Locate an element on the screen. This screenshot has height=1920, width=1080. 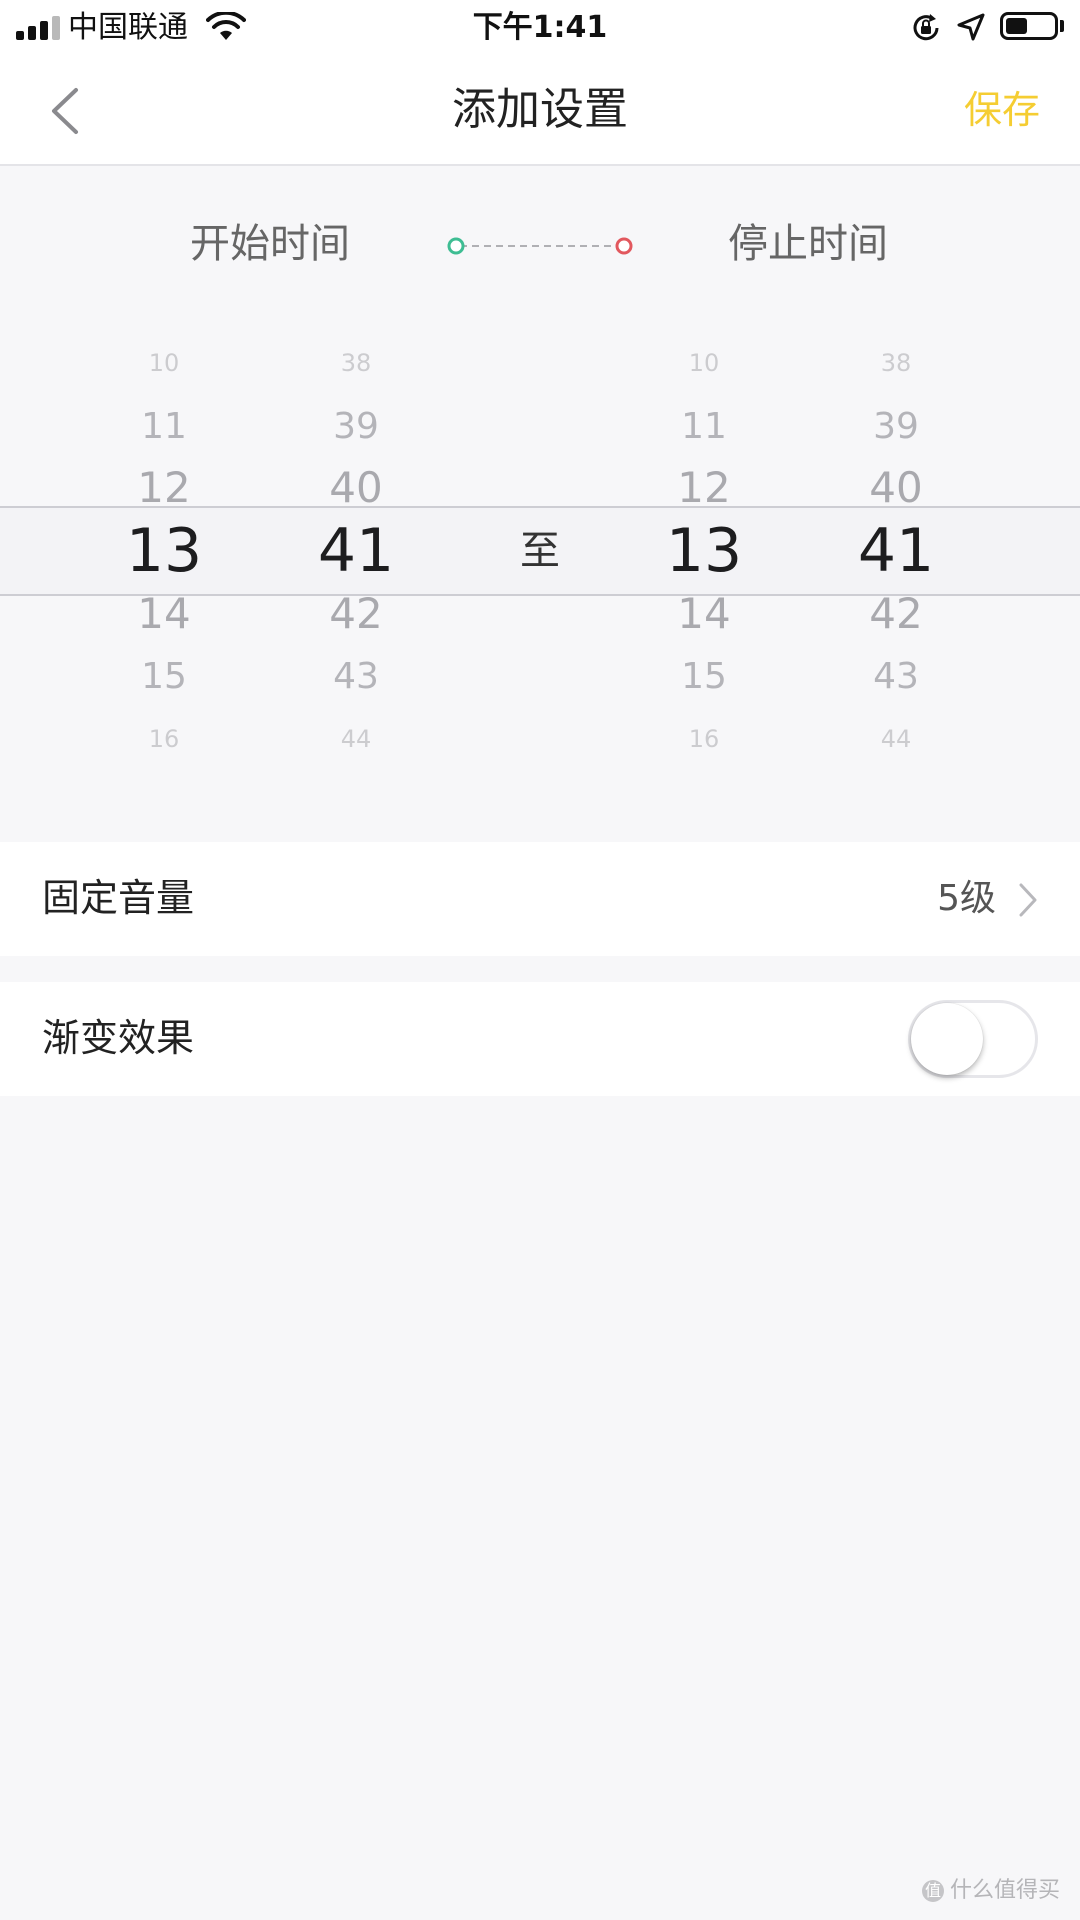
start-minute-selected: 41 is located at coordinates (356, 551).